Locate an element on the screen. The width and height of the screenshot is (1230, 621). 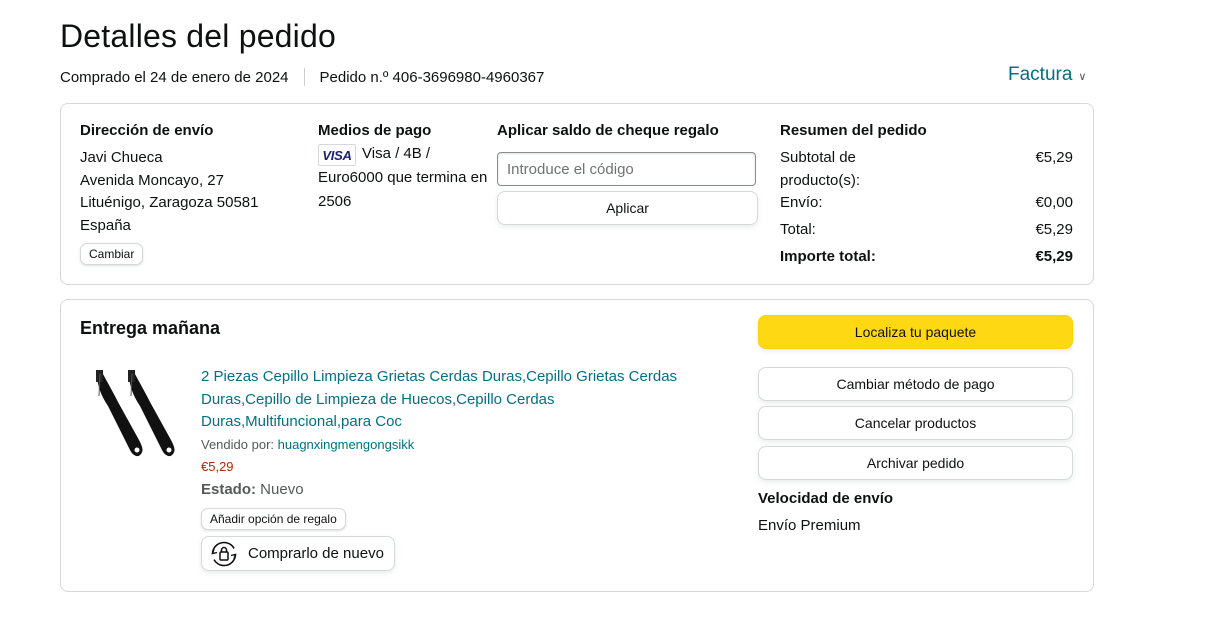
apply-gift-button: Aplicar is located at coordinates (627, 208).